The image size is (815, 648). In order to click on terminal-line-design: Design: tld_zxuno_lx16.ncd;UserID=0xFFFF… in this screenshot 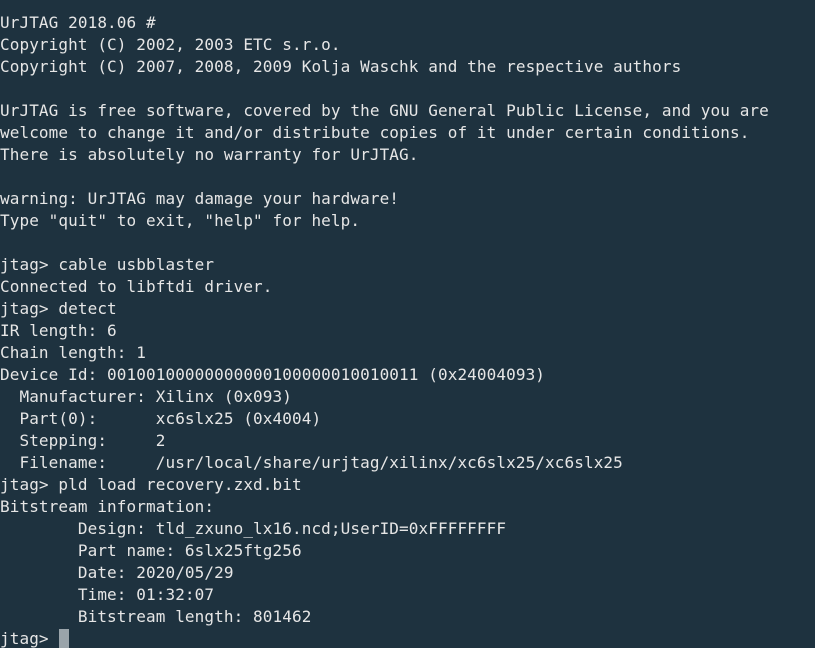, I will do `click(253, 528)`.